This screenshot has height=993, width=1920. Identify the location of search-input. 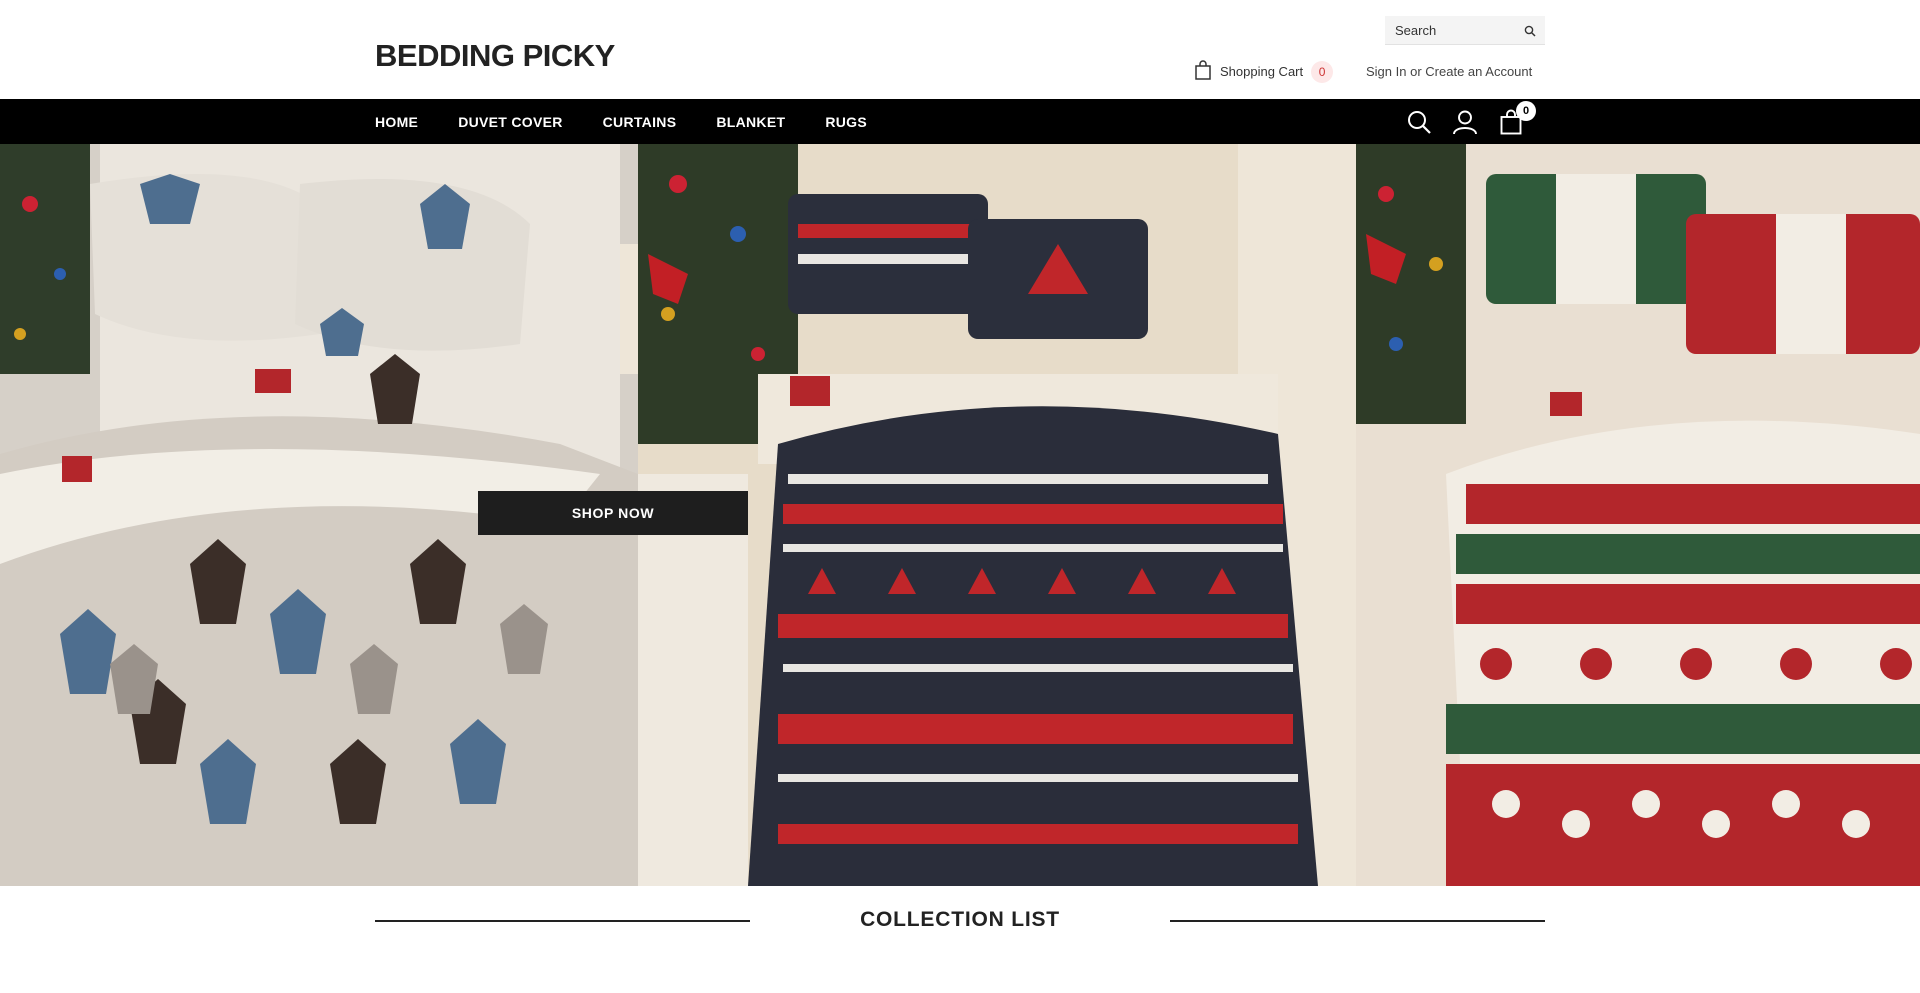
(1455, 30).